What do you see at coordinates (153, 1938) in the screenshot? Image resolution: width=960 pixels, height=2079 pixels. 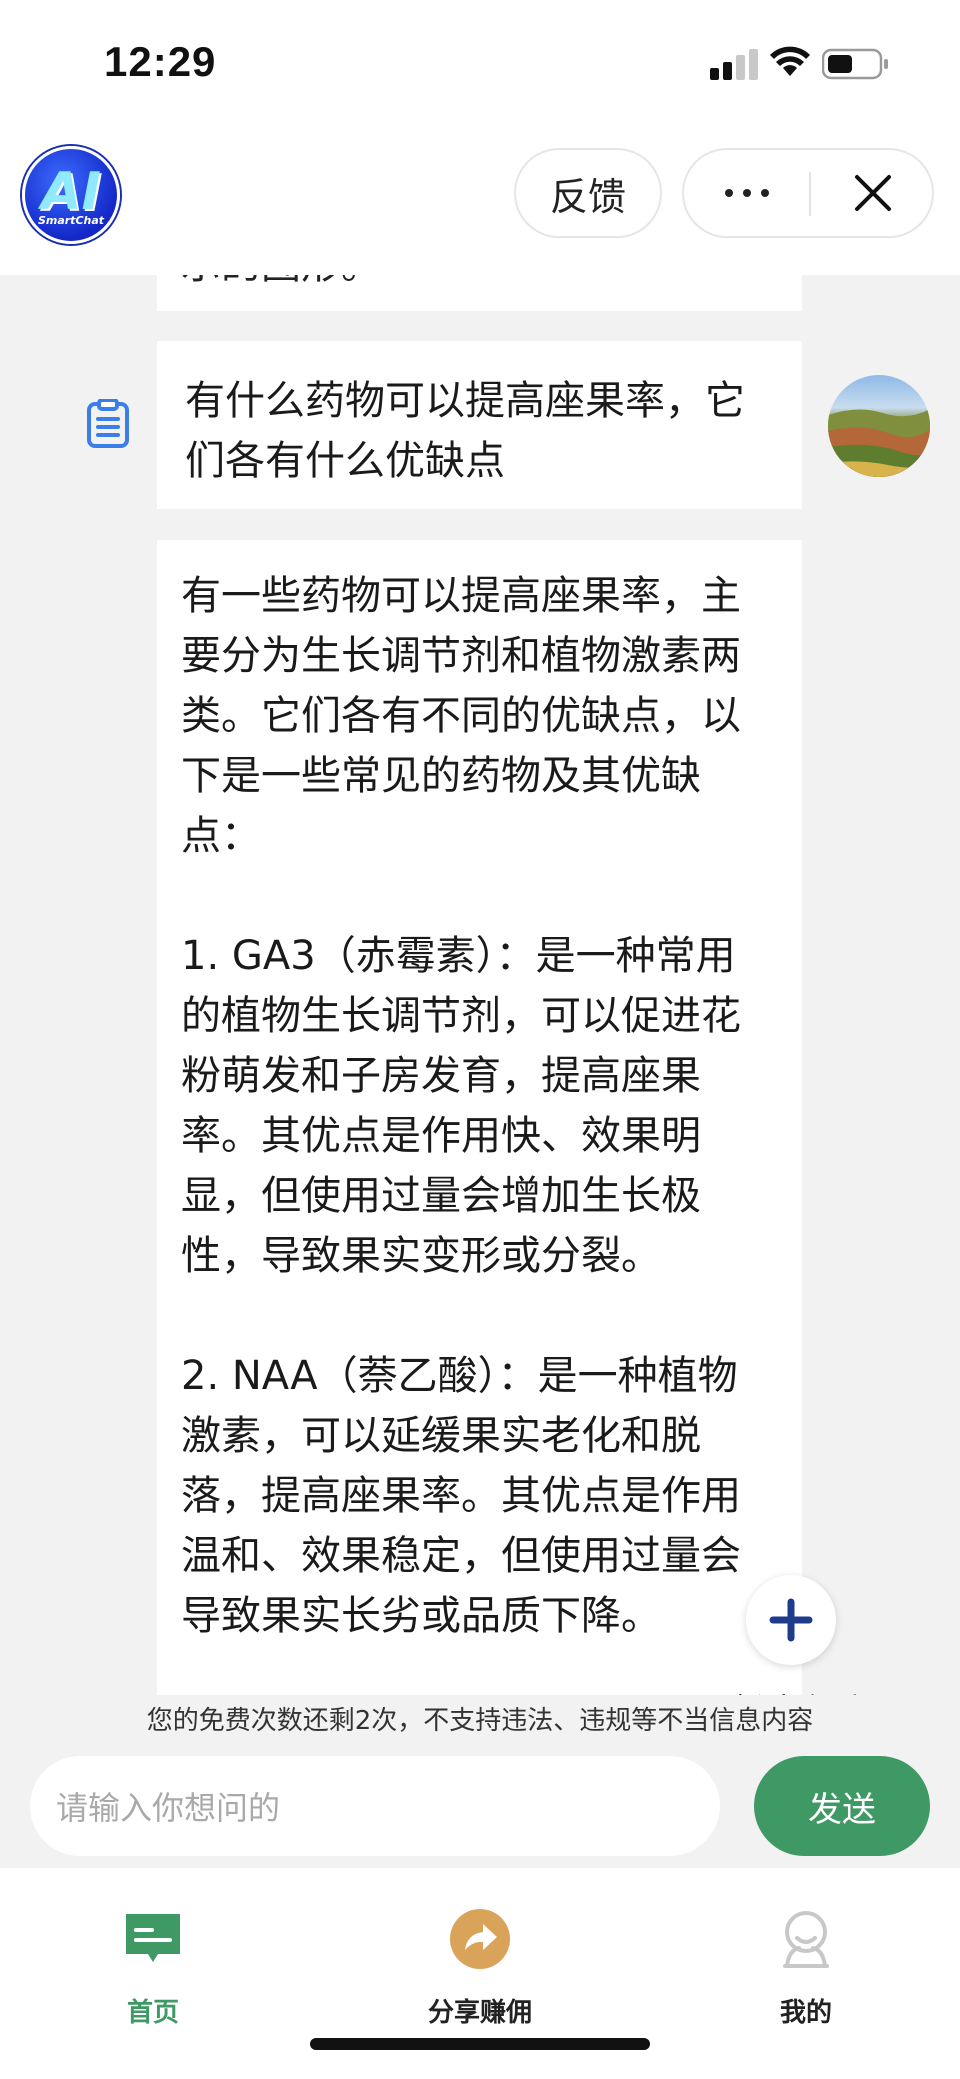 I see `chat-icon` at bounding box center [153, 1938].